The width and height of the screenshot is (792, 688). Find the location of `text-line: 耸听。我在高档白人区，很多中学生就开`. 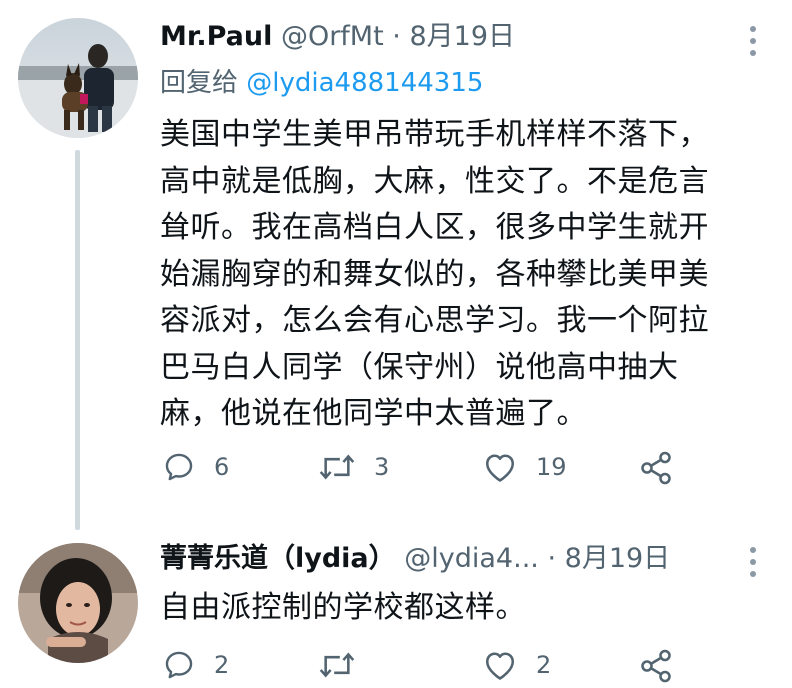

text-line: 耸听。我在高档白人区，很多中学生就开 is located at coordinates (434, 227).